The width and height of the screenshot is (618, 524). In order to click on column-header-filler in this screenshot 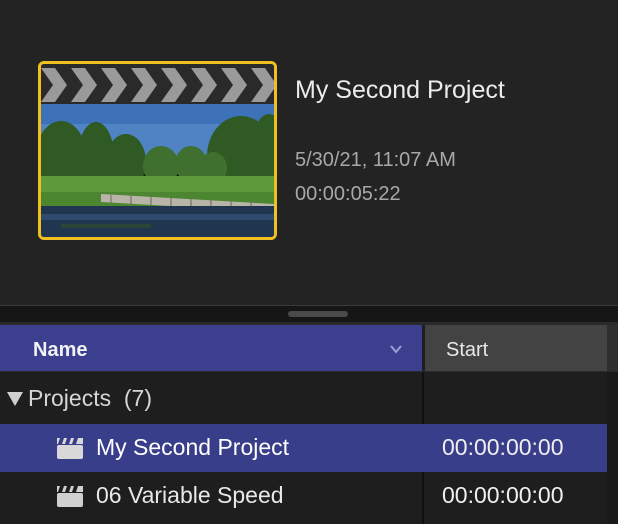, I will do `click(612, 348)`.